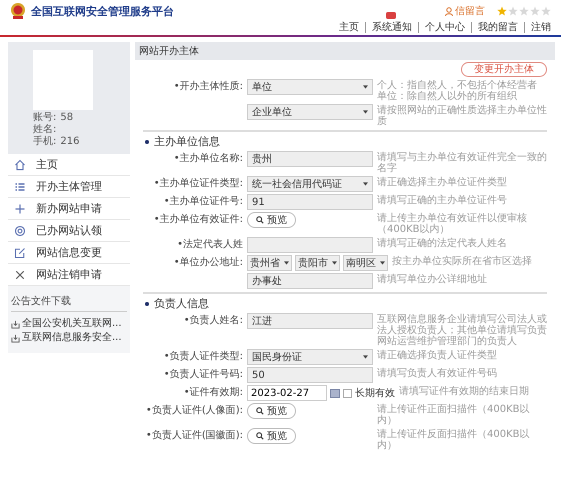 The image size is (561, 500). I want to click on plus-icon, so click(20, 208).